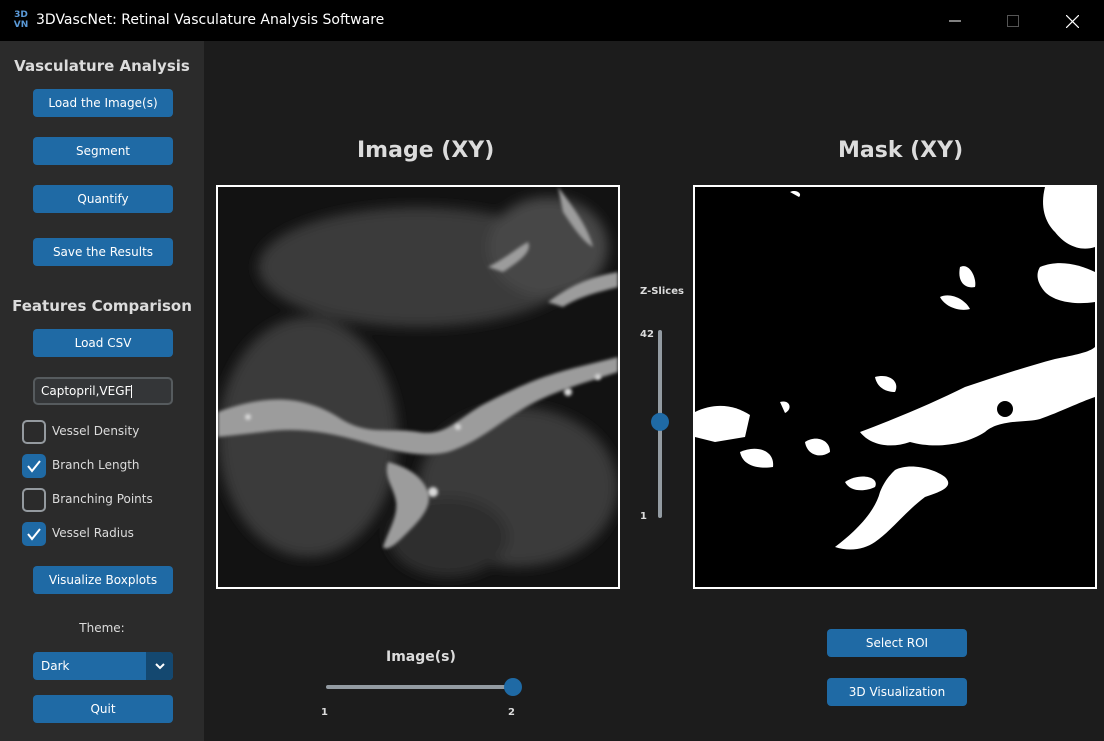 Image resolution: width=1104 pixels, height=741 pixels. What do you see at coordinates (96, 431) in the screenshot?
I see `checkbox-label: Vessel Density` at bounding box center [96, 431].